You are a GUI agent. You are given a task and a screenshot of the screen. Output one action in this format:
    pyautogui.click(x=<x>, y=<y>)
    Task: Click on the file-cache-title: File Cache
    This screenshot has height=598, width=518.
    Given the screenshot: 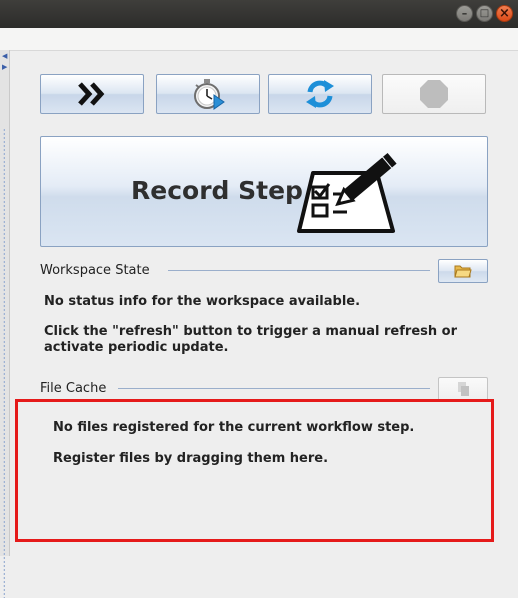 What is the action you would take?
    pyautogui.click(x=73, y=388)
    